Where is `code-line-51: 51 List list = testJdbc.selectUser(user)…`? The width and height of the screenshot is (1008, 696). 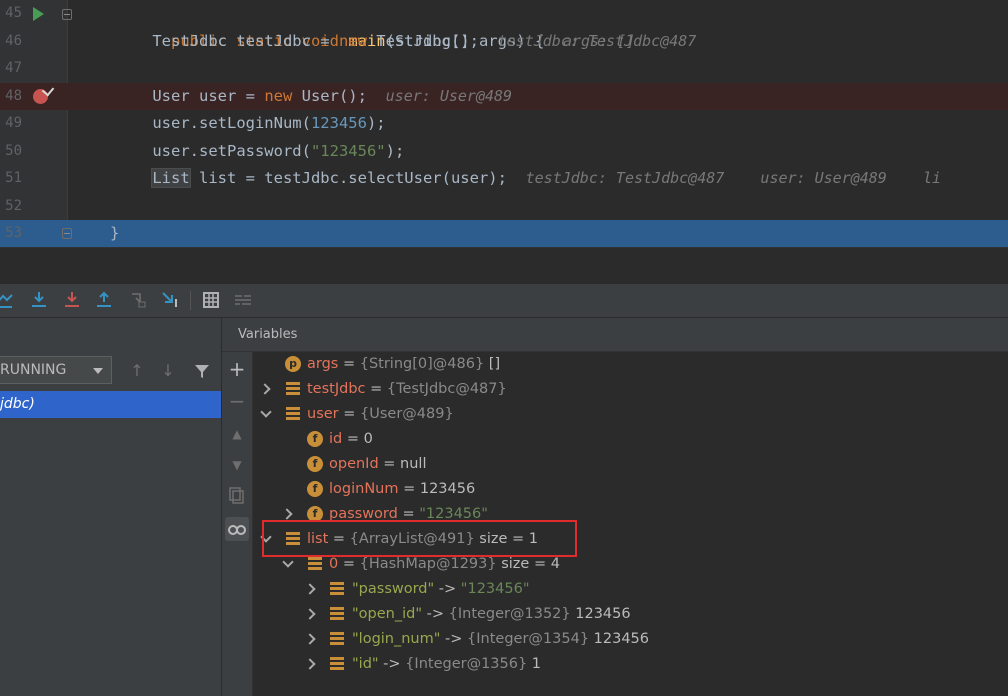
code-line-51: 51 List list = testJdbc.selectUser(user)… is located at coordinates (504, 179).